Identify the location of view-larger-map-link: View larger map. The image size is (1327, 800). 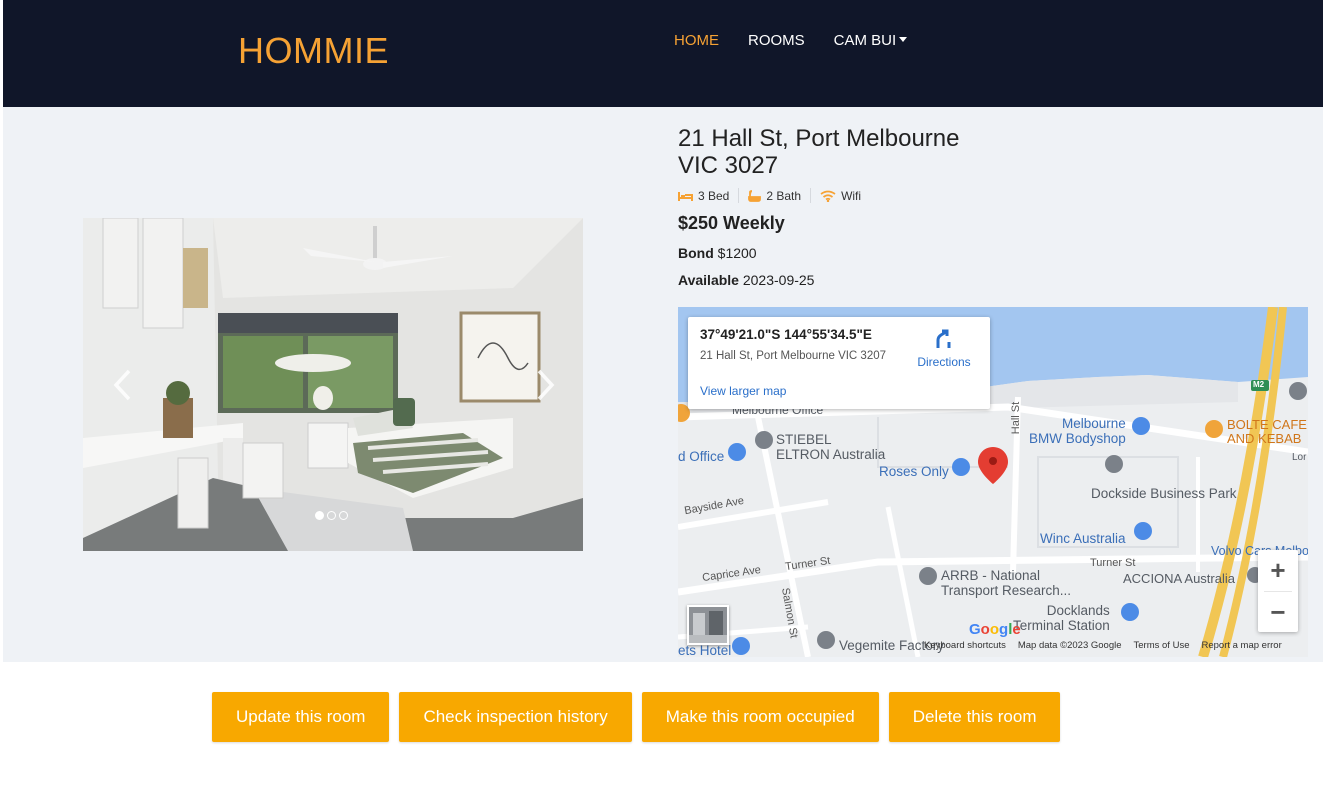
(743, 391).